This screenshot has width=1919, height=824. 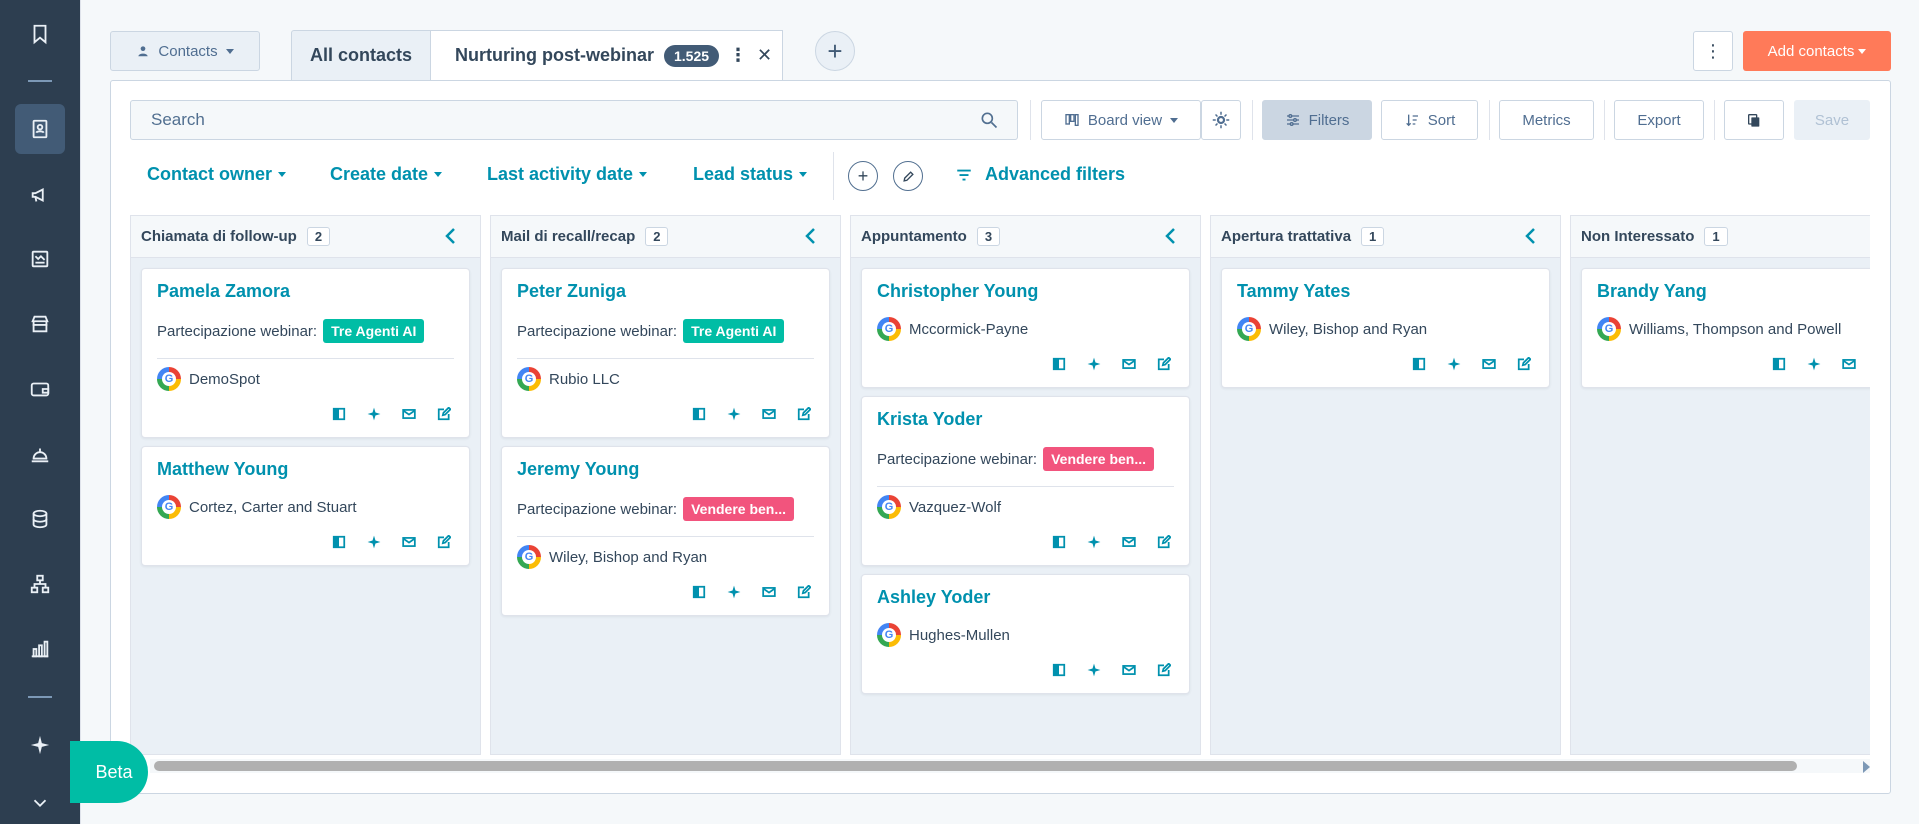 What do you see at coordinates (40, 34) in the screenshot?
I see `bookmark-icon` at bounding box center [40, 34].